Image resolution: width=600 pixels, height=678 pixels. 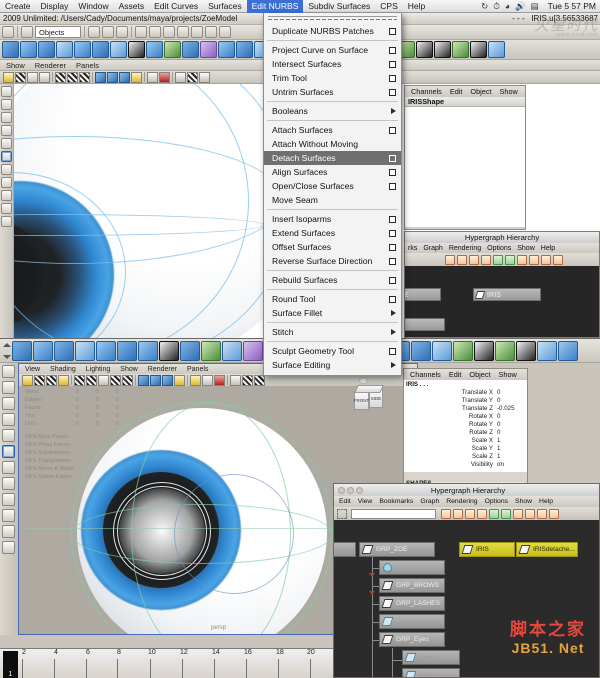 I want to click on poly-soccer-icon, so click(x=211, y=350).